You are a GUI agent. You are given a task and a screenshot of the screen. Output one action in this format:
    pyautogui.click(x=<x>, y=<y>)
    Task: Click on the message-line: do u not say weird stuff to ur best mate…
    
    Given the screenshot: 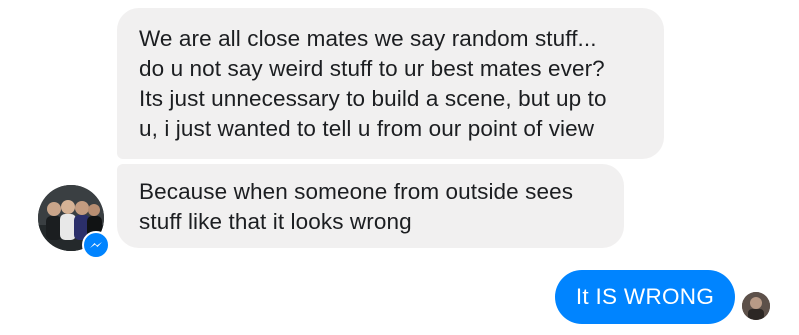 What is the action you would take?
    pyautogui.click(x=372, y=68)
    